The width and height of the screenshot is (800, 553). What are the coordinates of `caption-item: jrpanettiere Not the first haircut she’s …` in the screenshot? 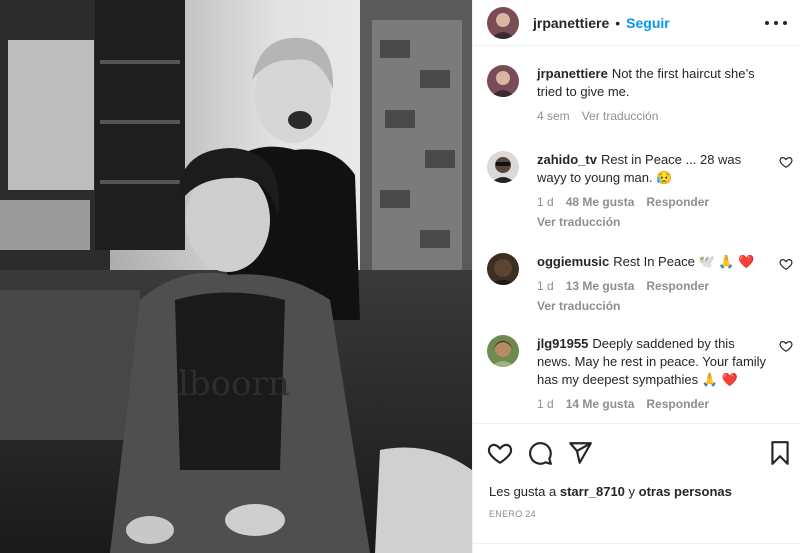 It's located at (642, 94).